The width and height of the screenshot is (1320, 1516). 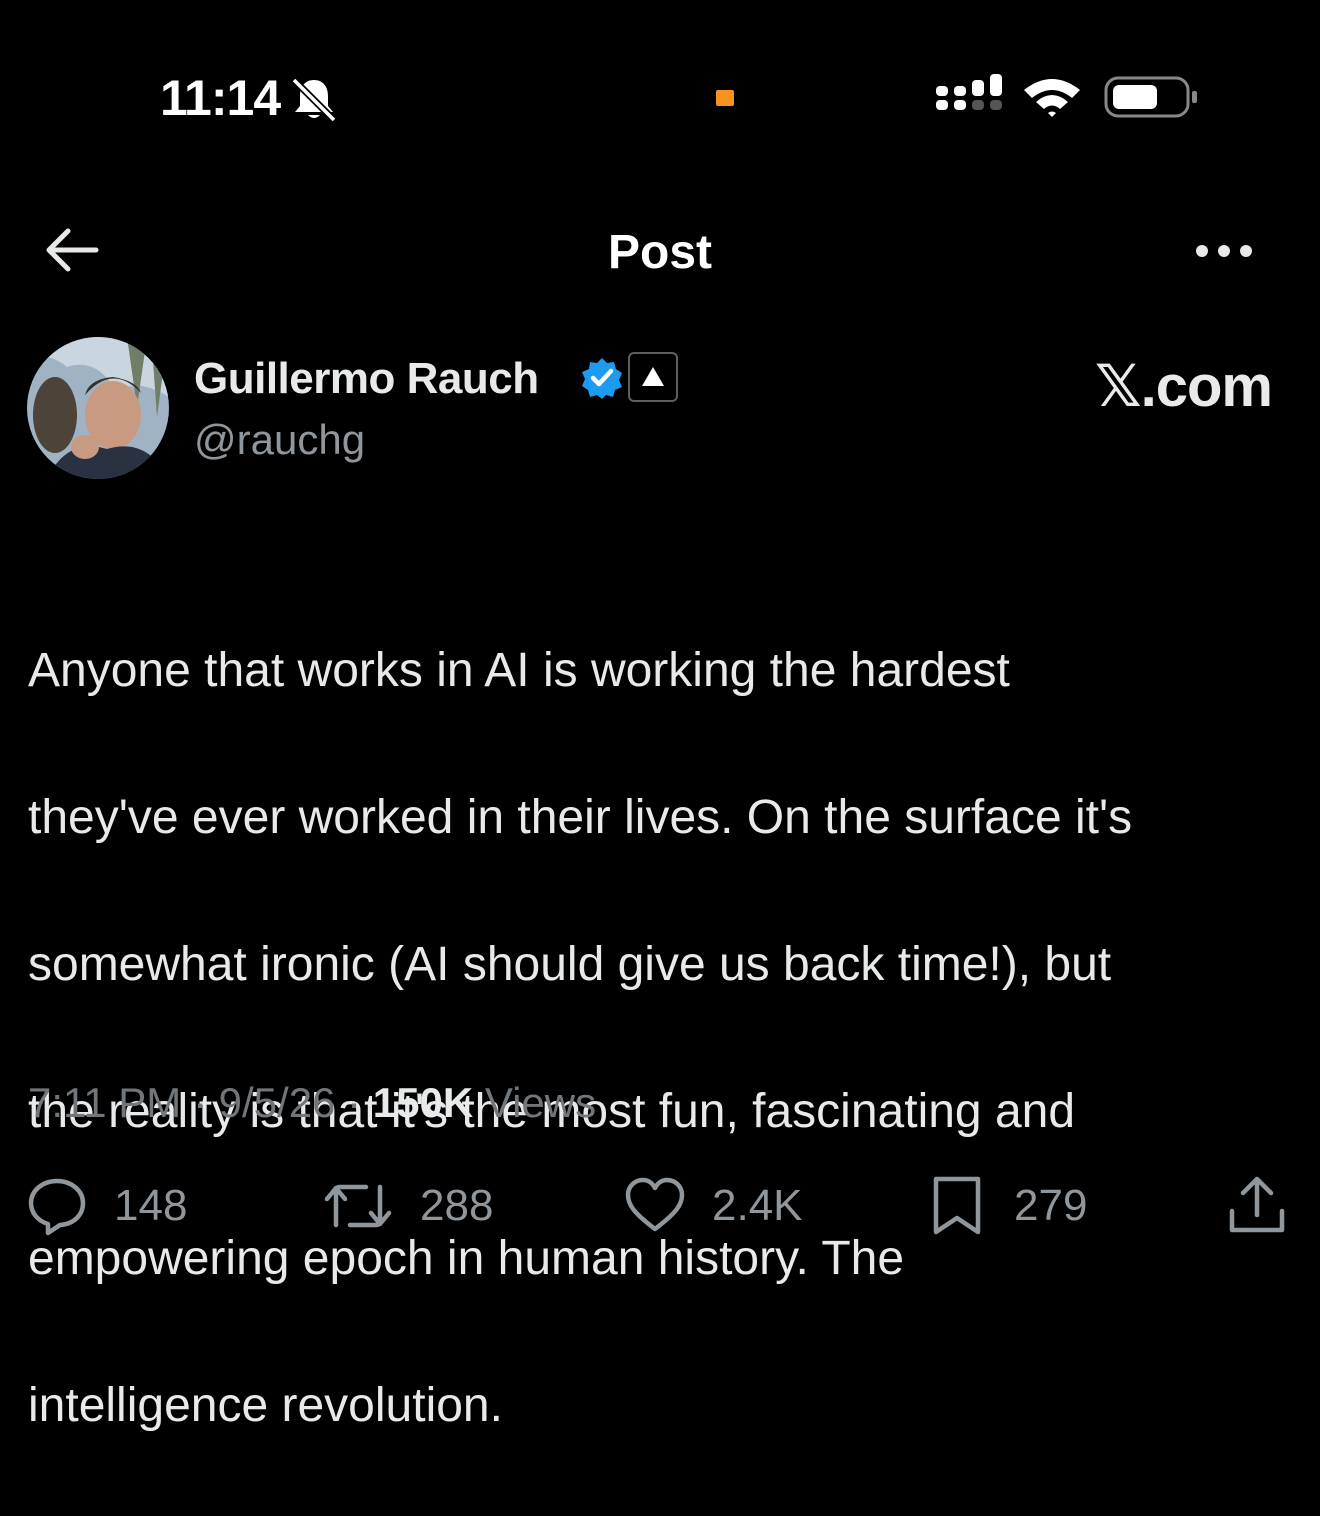 I want to click on tweet-meta: 7:11 PM · 9/5/26 · 150K Views, so click(x=312, y=1103).